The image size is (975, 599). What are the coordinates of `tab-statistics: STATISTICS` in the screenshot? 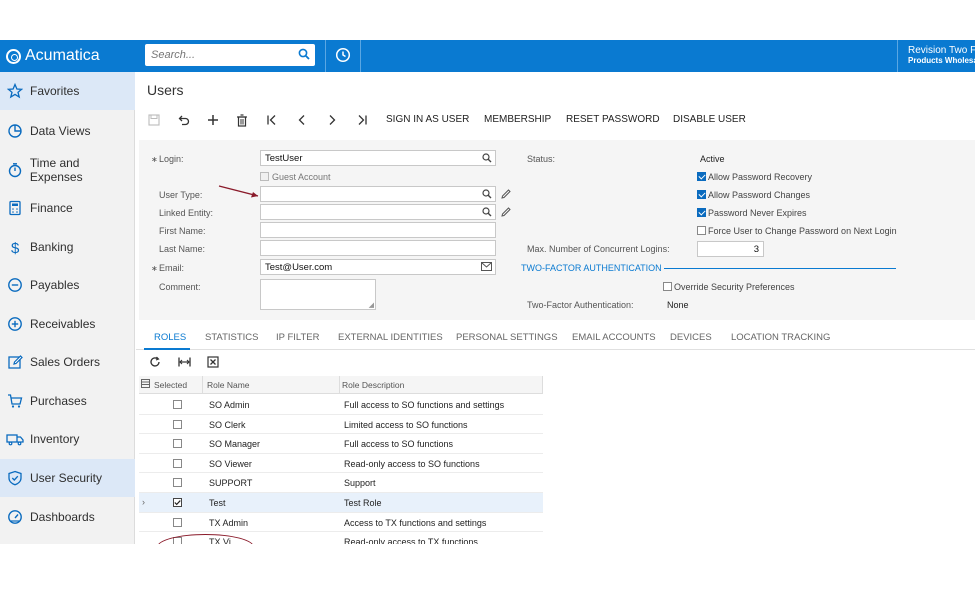 It's located at (231, 337).